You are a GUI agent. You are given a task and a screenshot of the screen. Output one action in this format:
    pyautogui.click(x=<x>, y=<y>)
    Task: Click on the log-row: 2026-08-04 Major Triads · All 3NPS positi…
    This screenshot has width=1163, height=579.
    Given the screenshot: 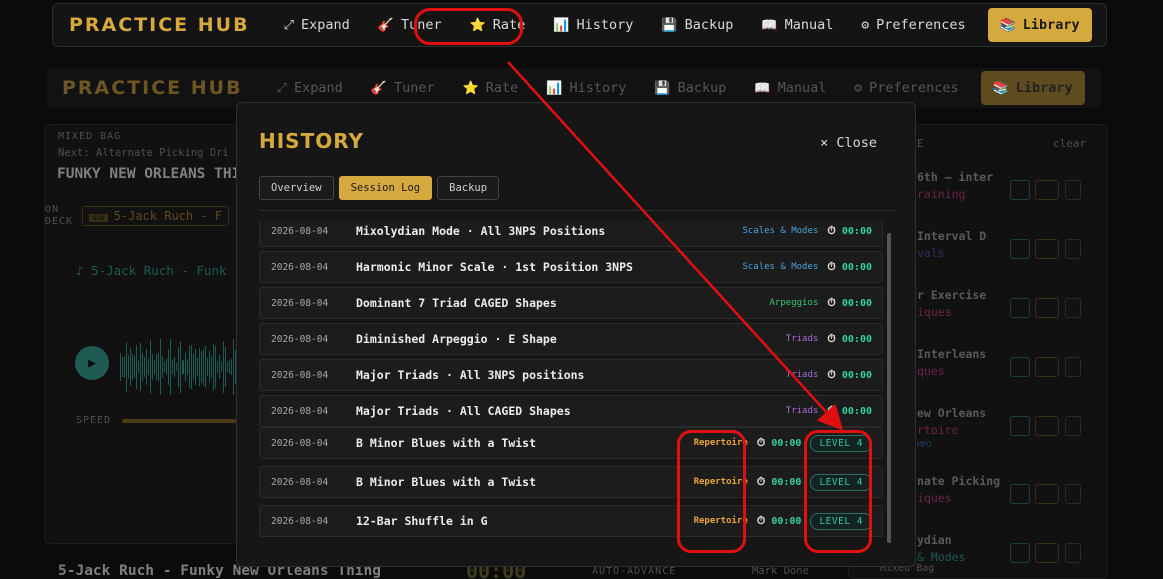 What is the action you would take?
    pyautogui.click(x=571, y=375)
    